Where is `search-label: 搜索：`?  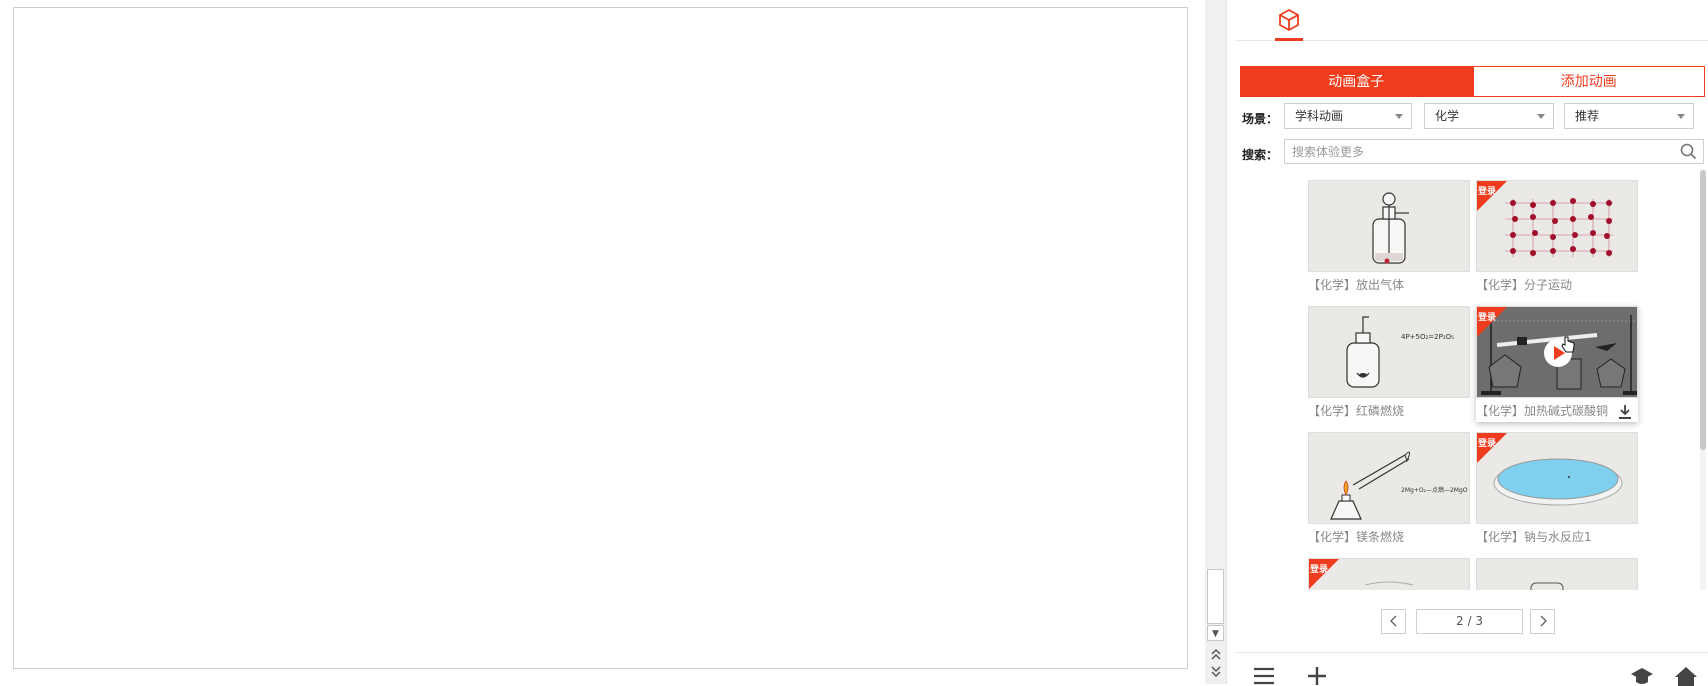
search-label: 搜索： is located at coordinates (1260, 155).